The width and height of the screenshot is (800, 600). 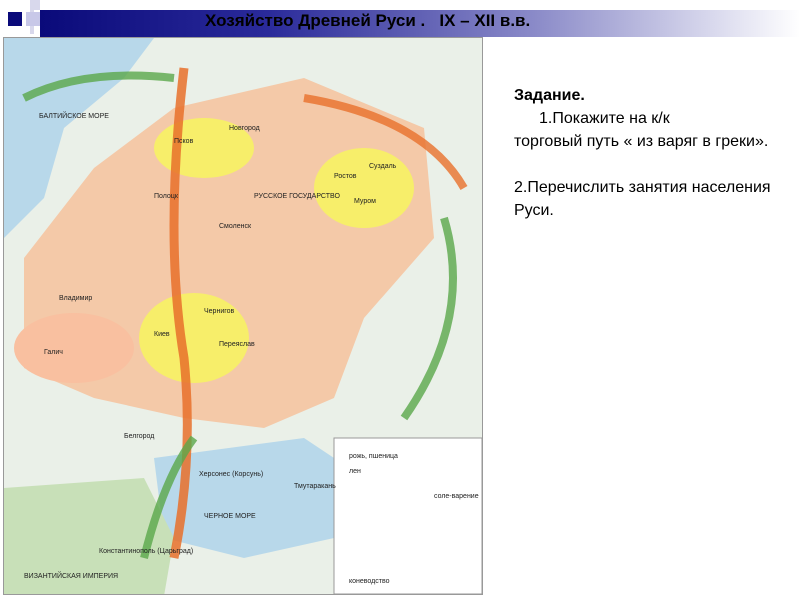 I want to click on task-item-2: 2.Перечислить занятия населения Руси., so click(x=642, y=199).